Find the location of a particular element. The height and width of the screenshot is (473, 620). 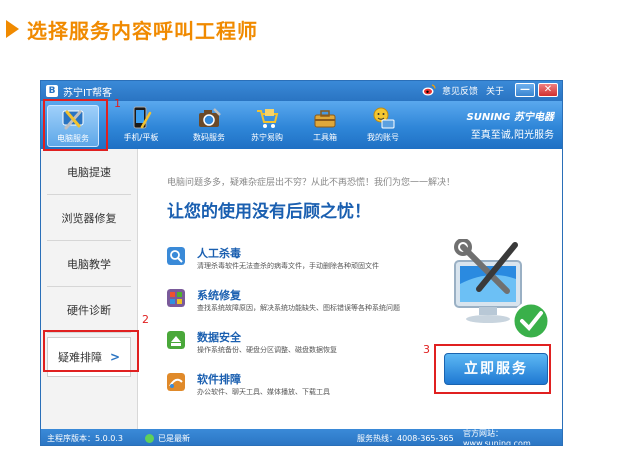

brand-block: SUNING 苏宁电器 至真至诚,阳光服务 is located at coordinates (510, 124).